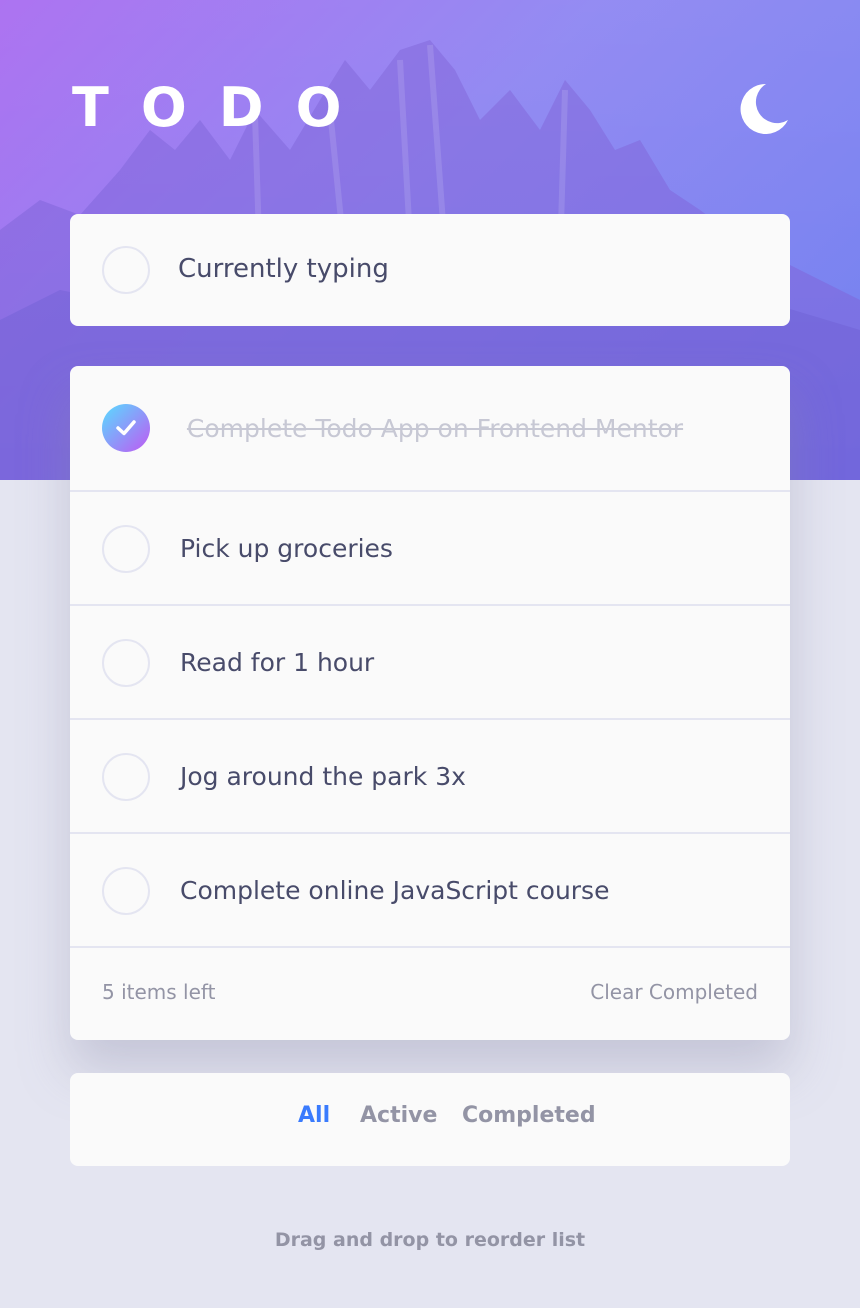  Describe the element at coordinates (398, 1115) in the screenshot. I see `filter-active: Active` at that location.